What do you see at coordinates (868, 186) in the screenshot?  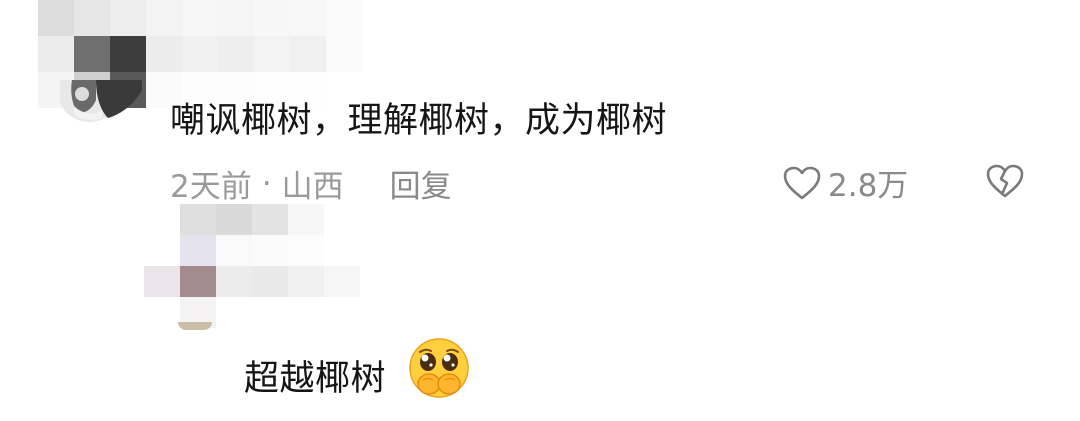 I see `like-count: 2.8万` at bounding box center [868, 186].